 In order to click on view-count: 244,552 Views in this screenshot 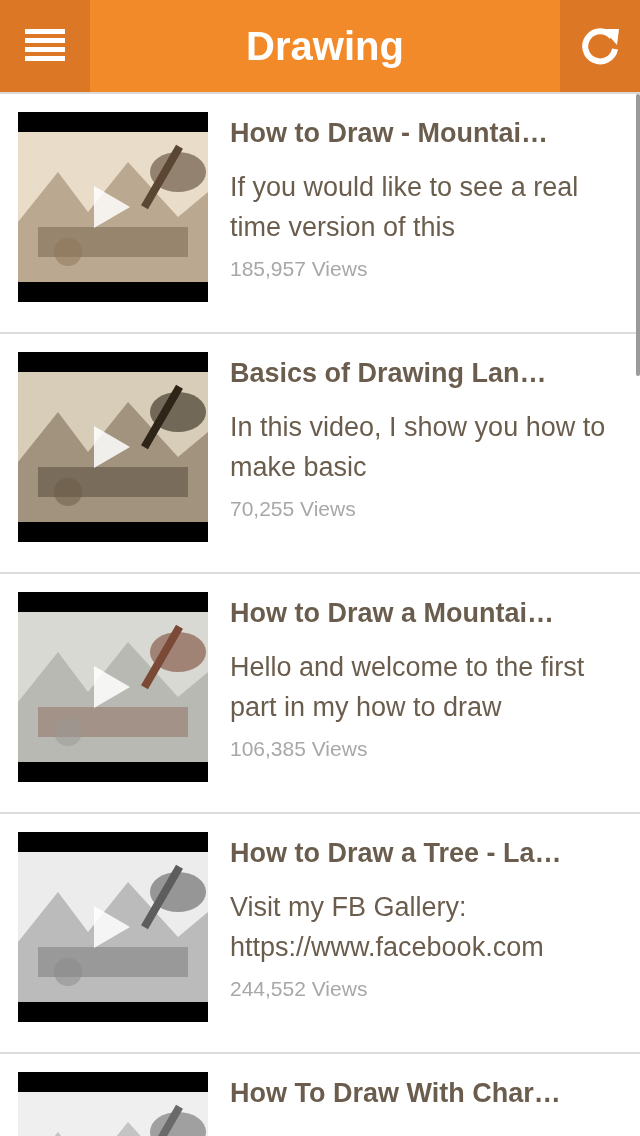, I will do `click(299, 989)`.